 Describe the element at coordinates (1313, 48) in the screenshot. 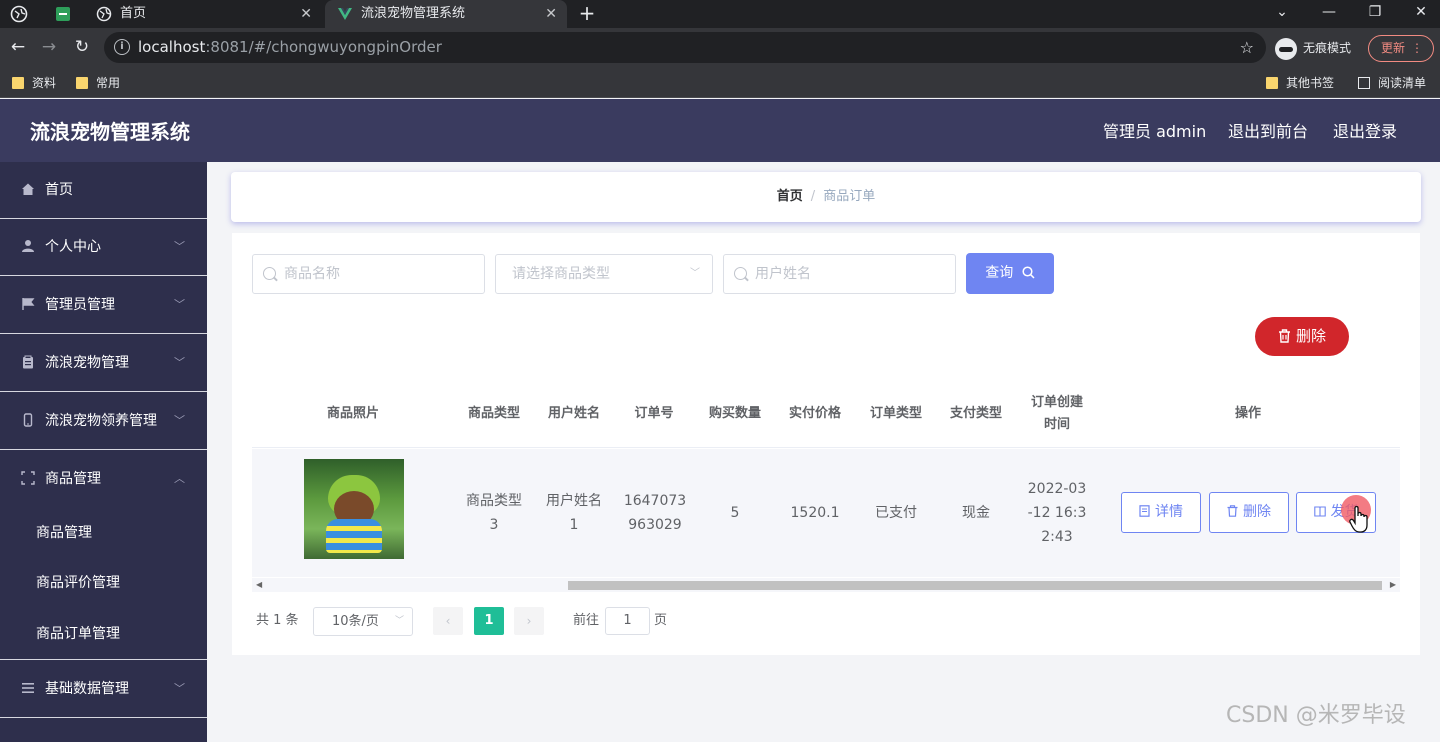

I see `incognito-indicator: 无痕模式` at that location.